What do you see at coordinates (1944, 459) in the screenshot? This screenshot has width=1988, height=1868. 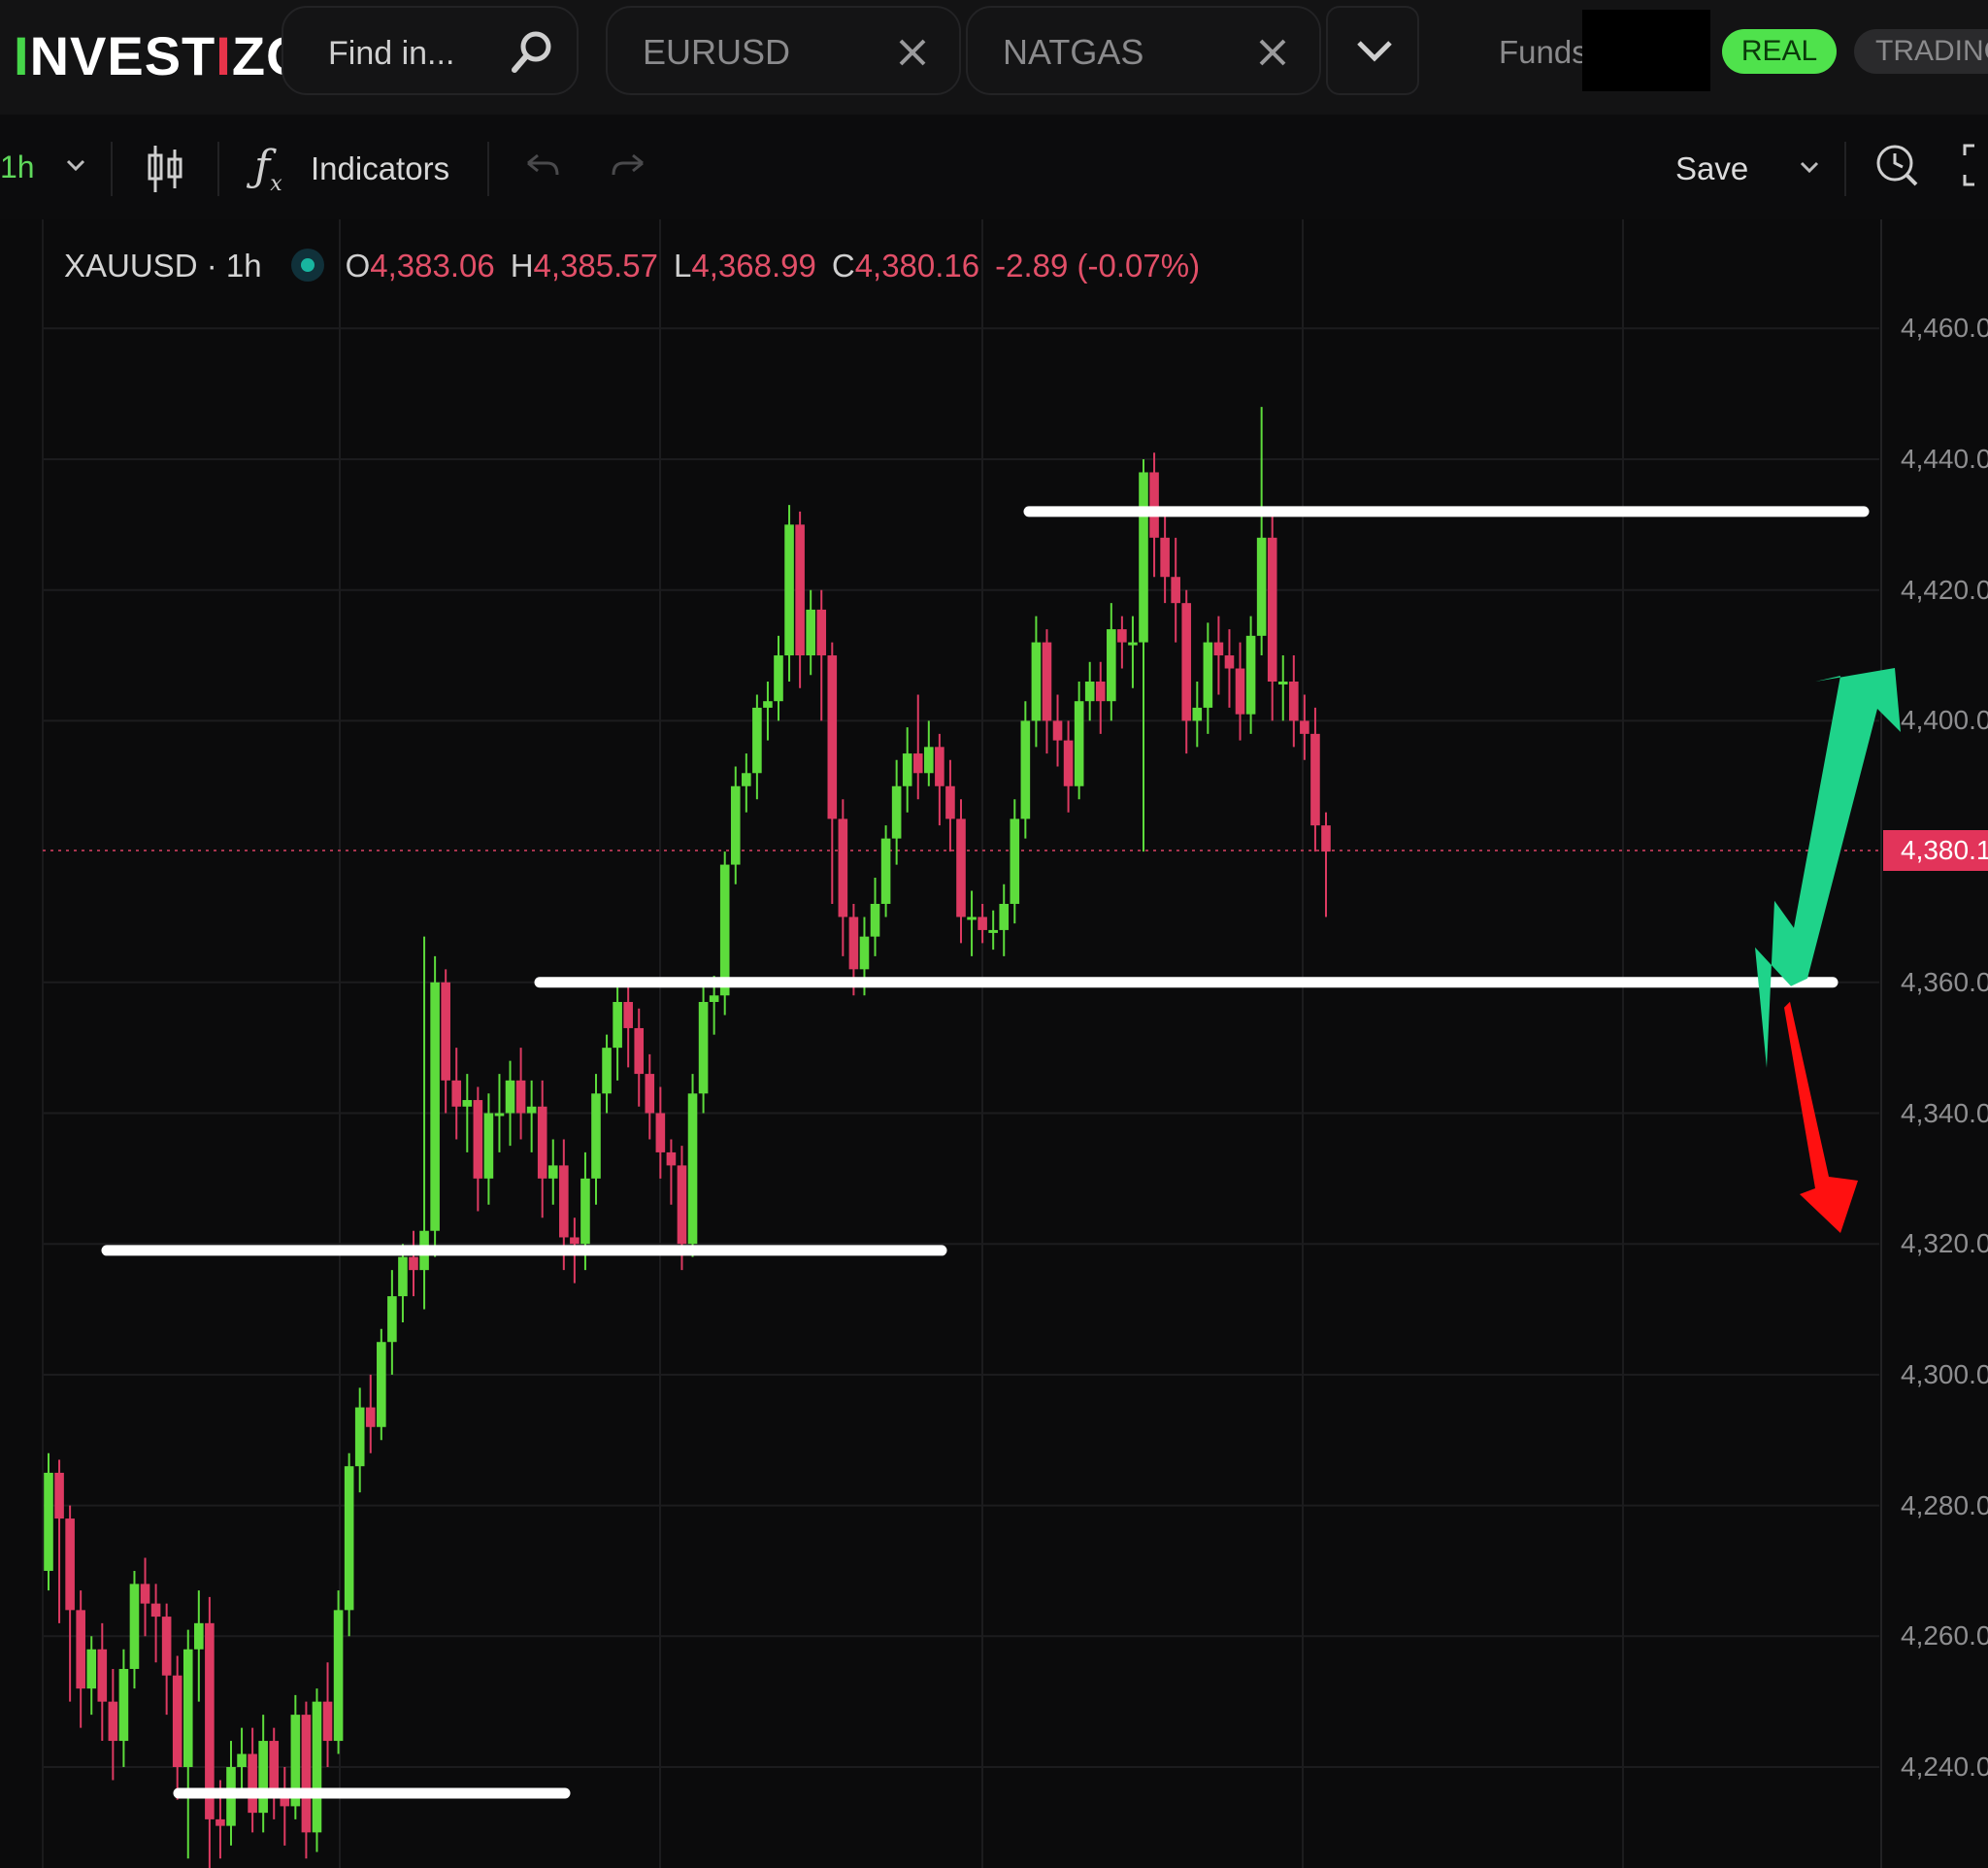 I see `price-axis-label: 4,440.0` at bounding box center [1944, 459].